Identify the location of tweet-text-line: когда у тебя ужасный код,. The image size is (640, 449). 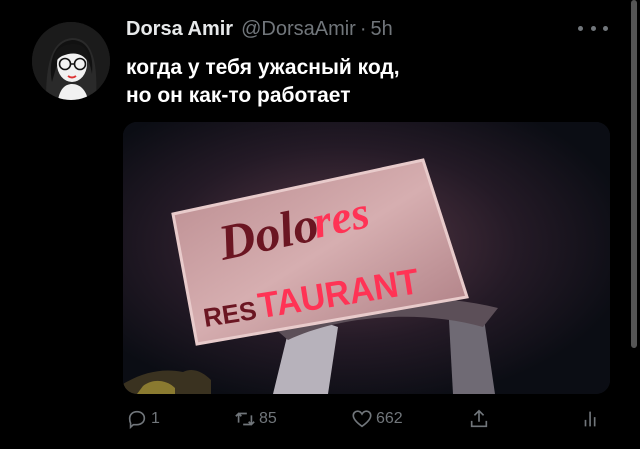
(263, 67).